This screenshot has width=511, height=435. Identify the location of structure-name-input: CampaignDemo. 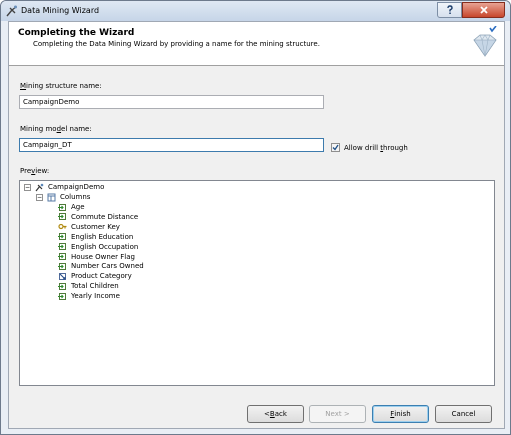
(171, 102).